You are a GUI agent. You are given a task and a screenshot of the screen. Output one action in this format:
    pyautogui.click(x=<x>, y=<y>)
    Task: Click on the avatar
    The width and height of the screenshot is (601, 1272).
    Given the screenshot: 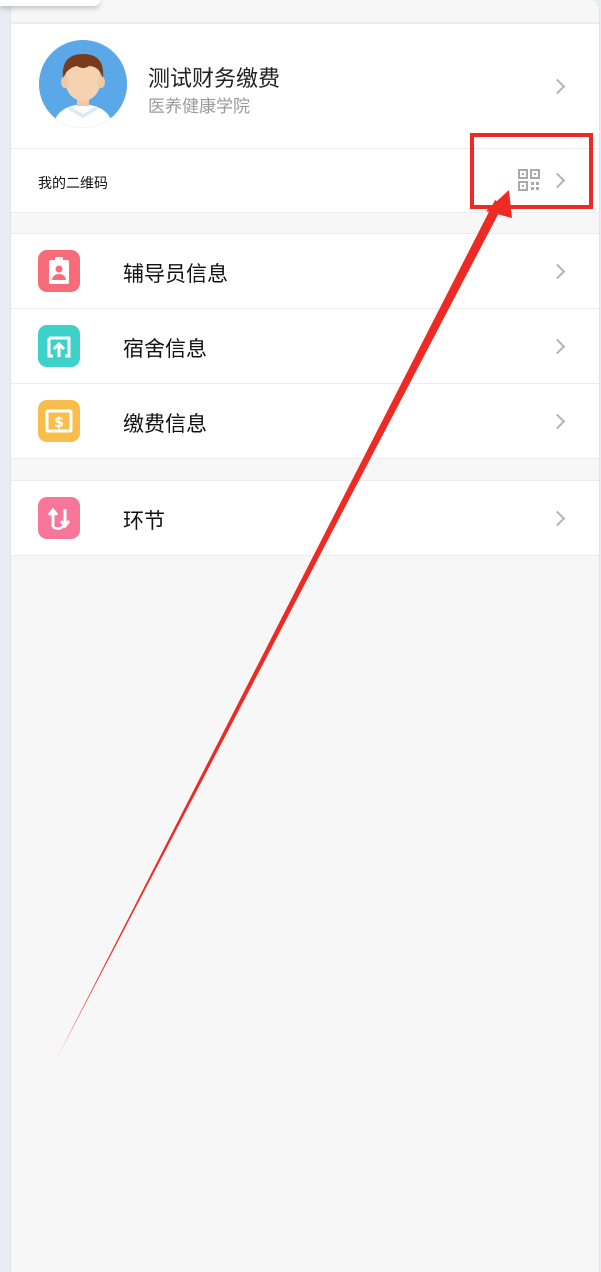 What is the action you would take?
    pyautogui.click(x=83, y=84)
    